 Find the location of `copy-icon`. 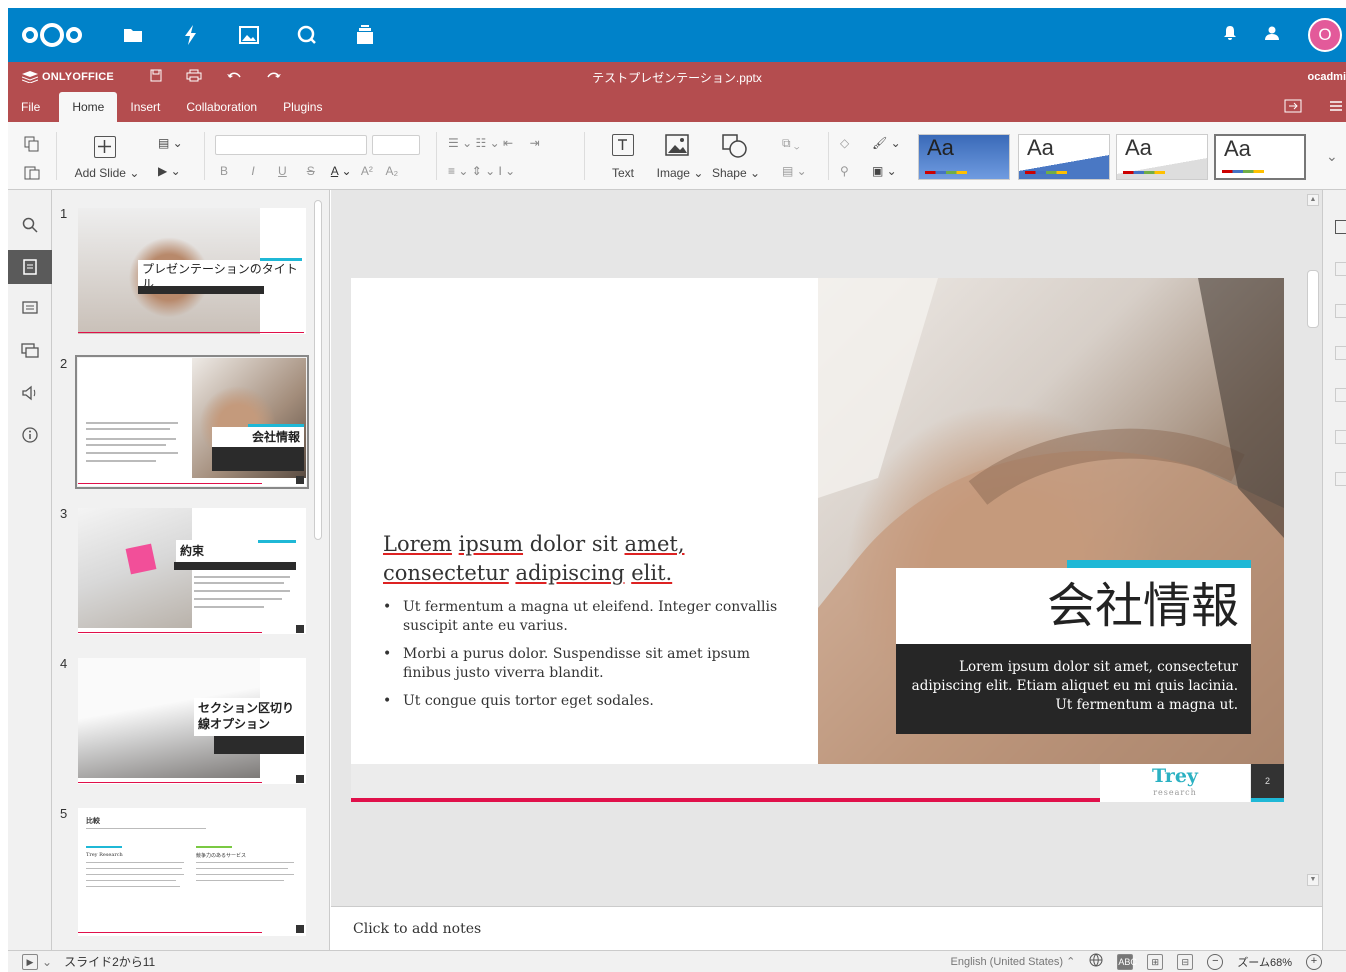

copy-icon is located at coordinates (32, 145).